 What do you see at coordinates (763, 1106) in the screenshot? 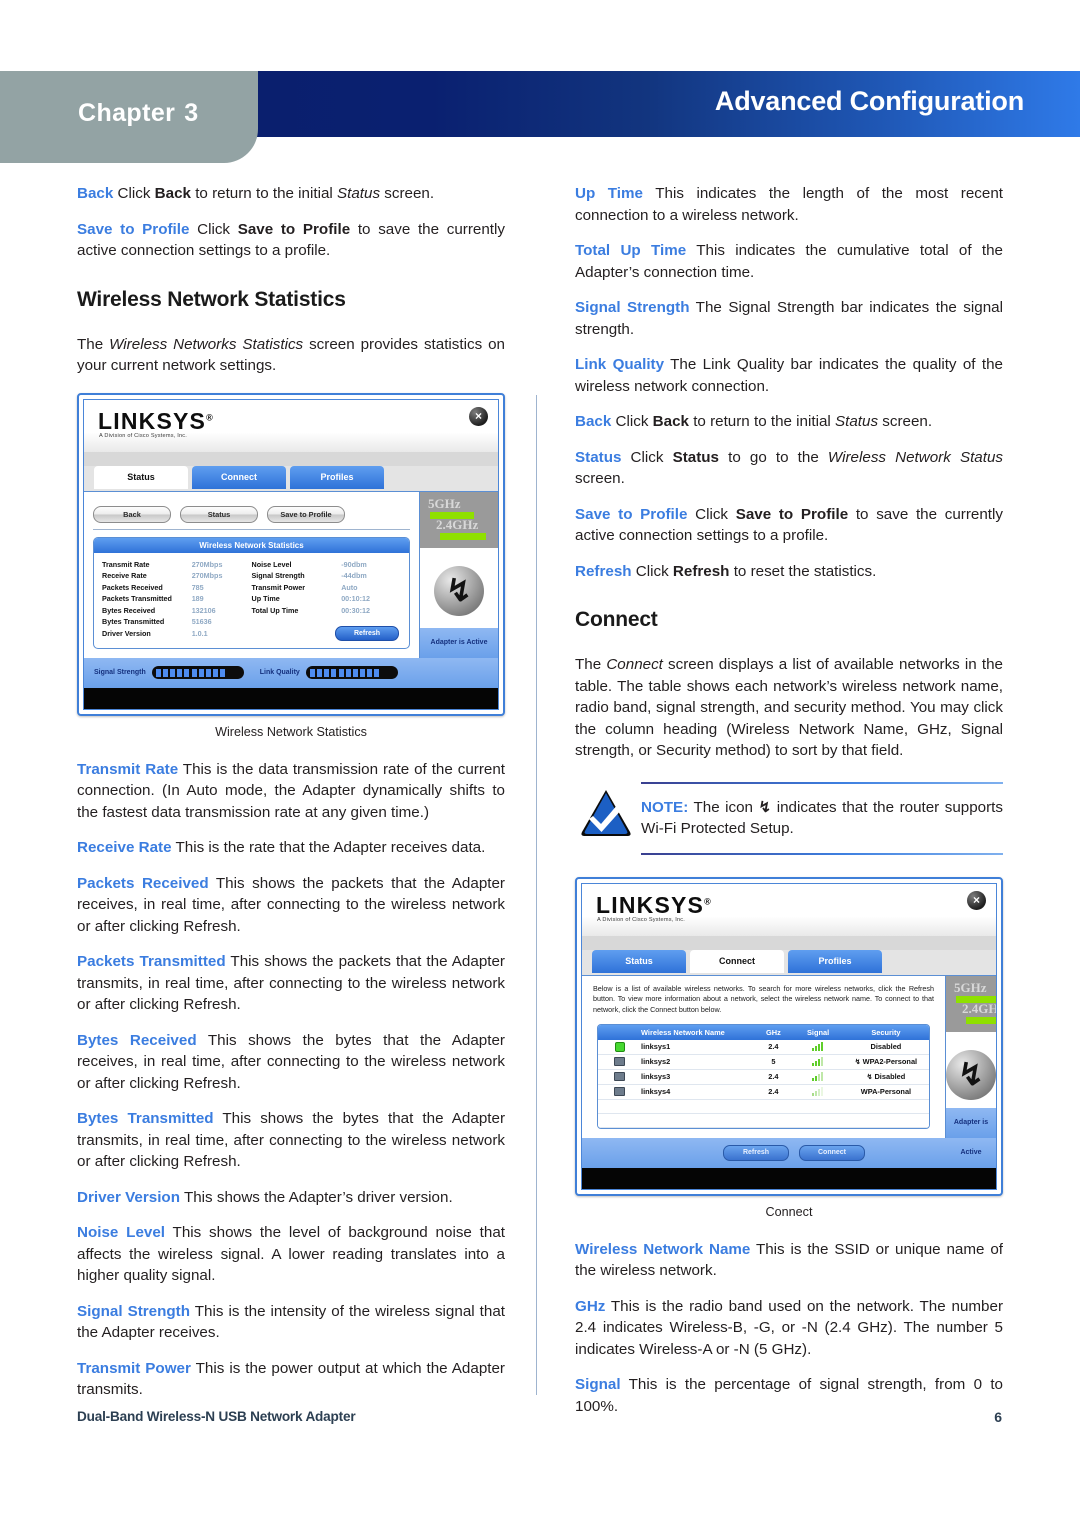
I see `table-row-empty` at bounding box center [763, 1106].